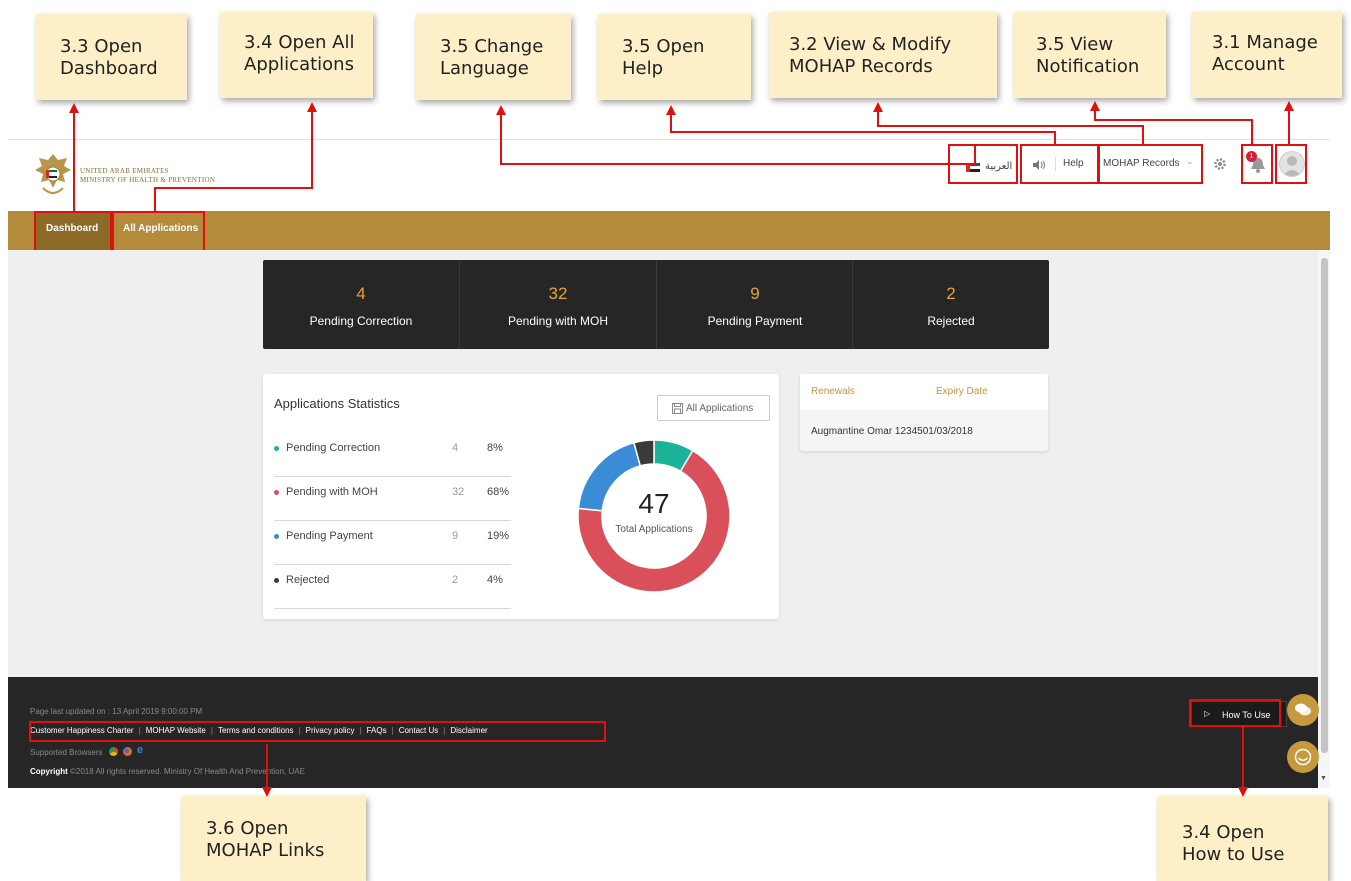 The image size is (1351, 881). Describe the element at coordinates (140, 750) in the screenshot. I see `ie-icon: e` at that location.